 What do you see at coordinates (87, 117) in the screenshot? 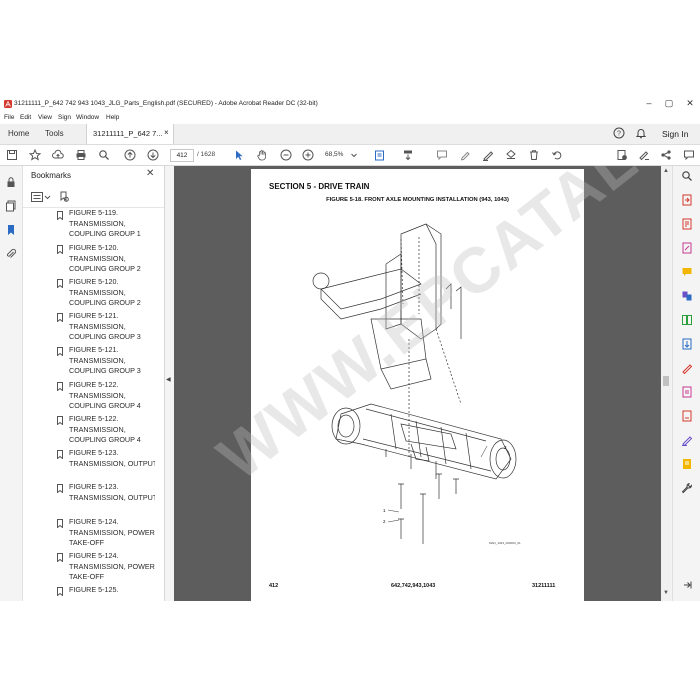
I see `menu-window: Window` at bounding box center [87, 117].